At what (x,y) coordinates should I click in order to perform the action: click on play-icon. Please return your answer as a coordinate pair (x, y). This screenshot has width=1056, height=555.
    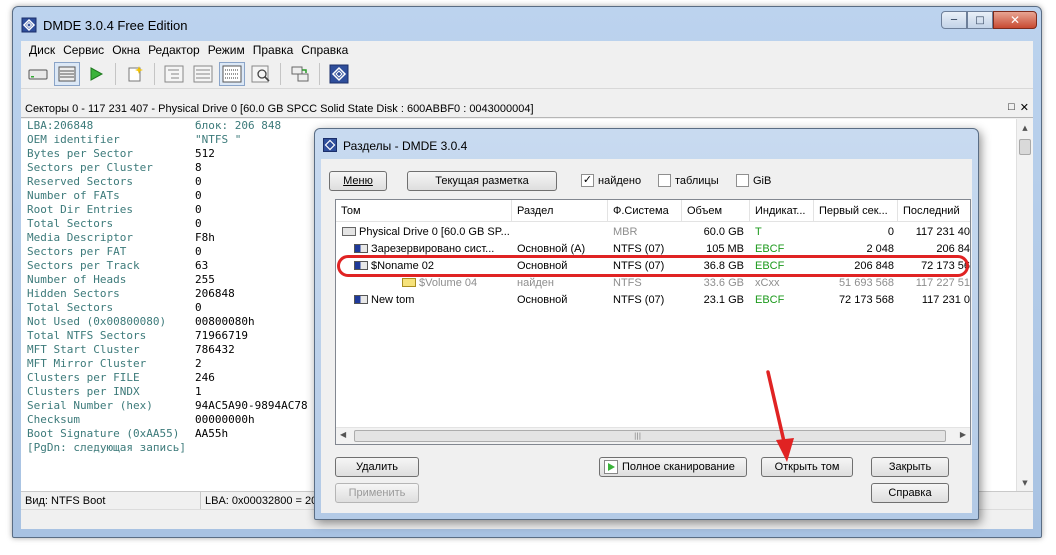
    Looking at the image, I should click on (611, 467).